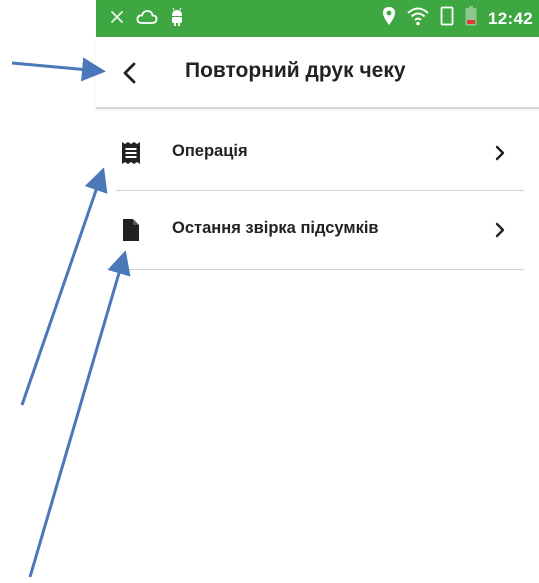  Describe the element at coordinates (117, 19) in the screenshot. I see `close-icon` at that location.